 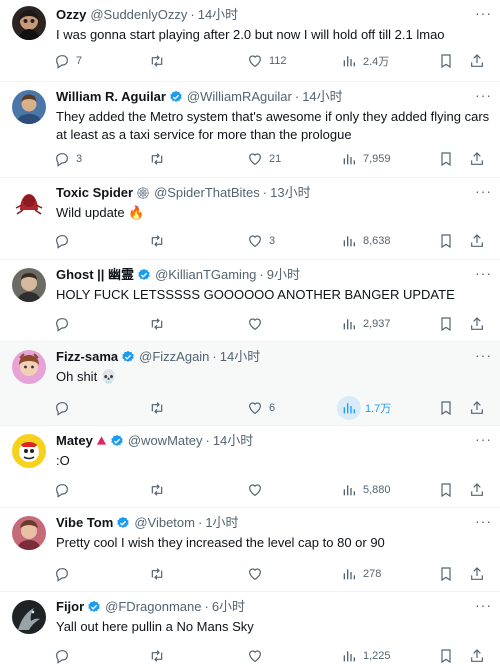 I want to click on user-handle: @KillianTGaming, so click(x=205, y=274).